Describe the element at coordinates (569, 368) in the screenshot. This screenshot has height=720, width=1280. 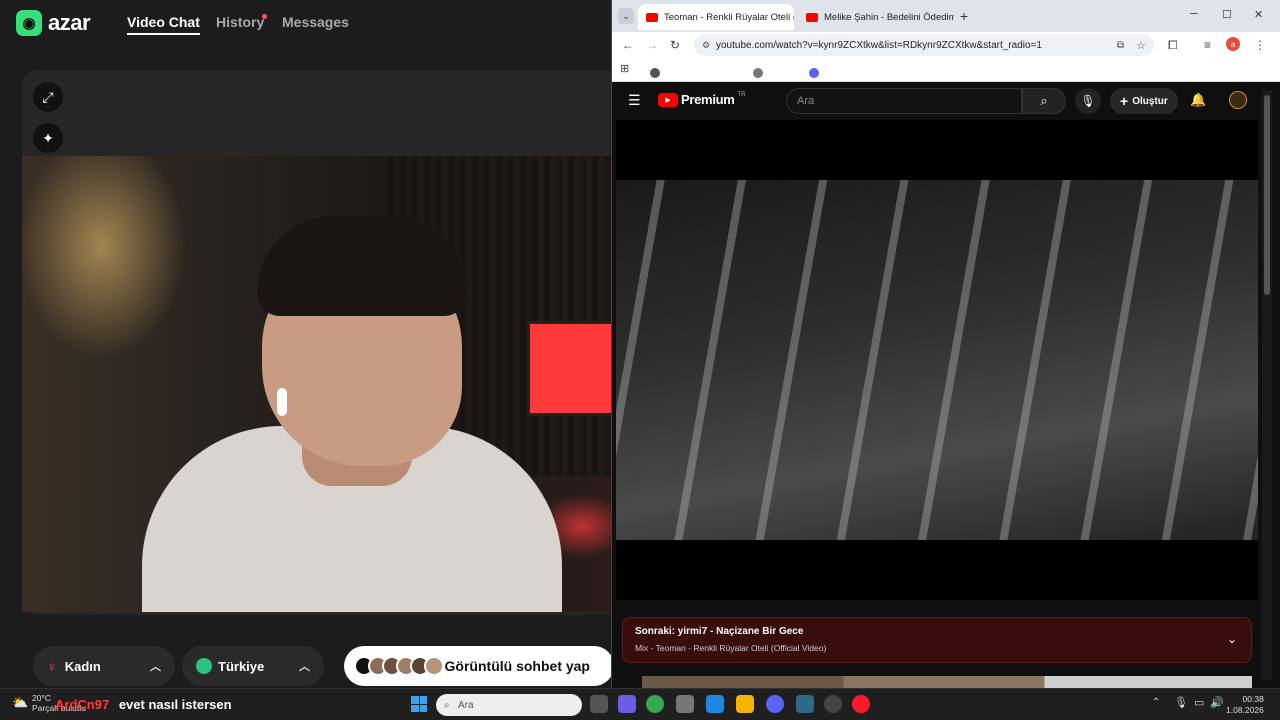
I see `background-tv` at that location.